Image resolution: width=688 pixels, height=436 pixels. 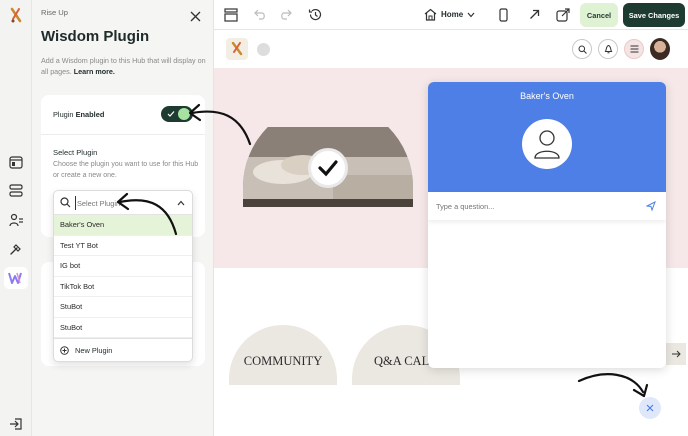 I want to click on page-selector: Home, so click(x=452, y=14).